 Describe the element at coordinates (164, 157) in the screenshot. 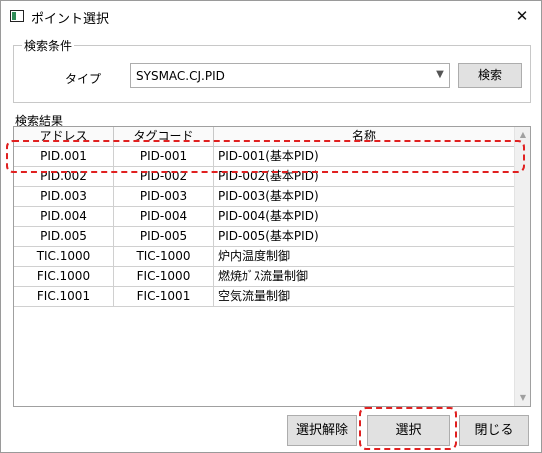

I see `cell-tag-code: PID-001` at that location.